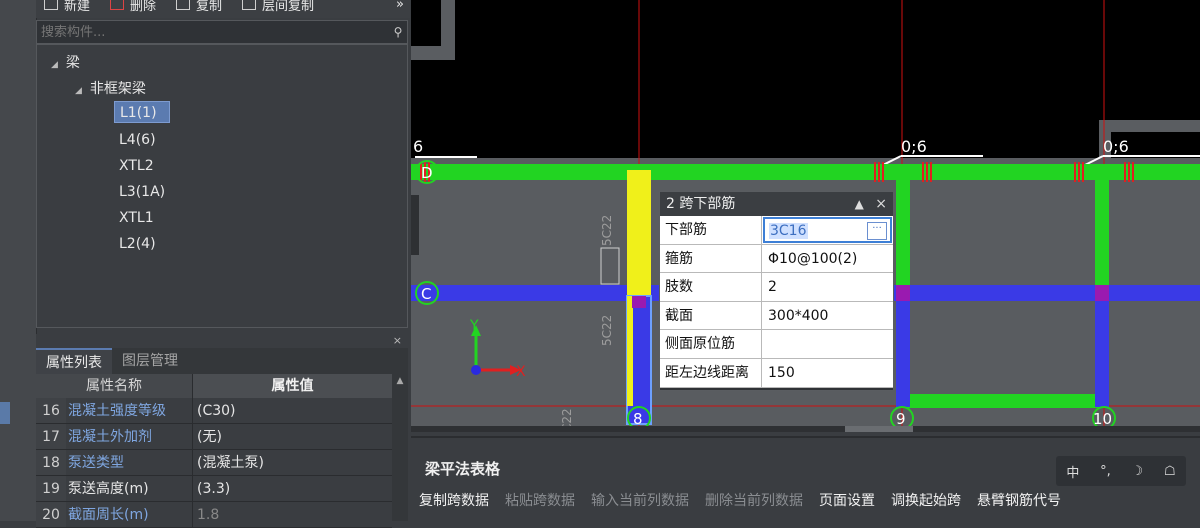 This screenshot has height=528, width=1200. What do you see at coordinates (711, 230) in the screenshot?
I see `dialog-row-name: 下部筋` at bounding box center [711, 230].